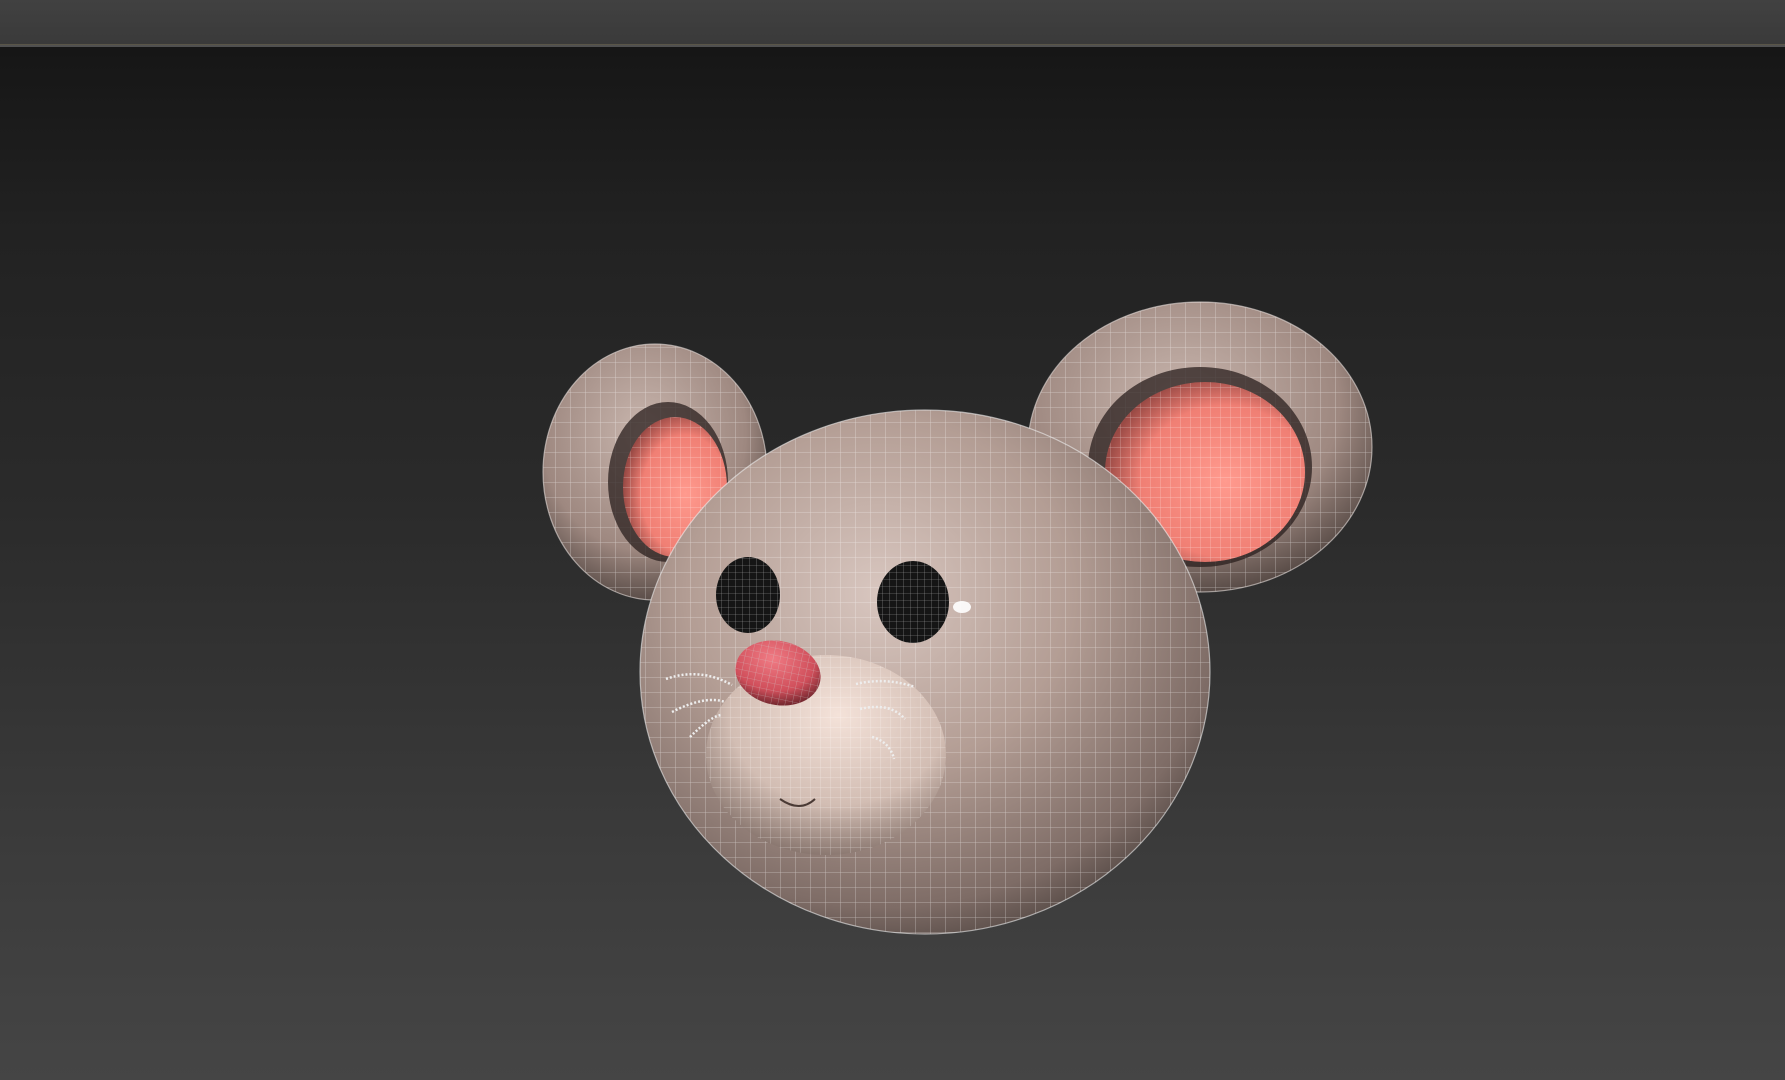 This screenshot has width=1785, height=1080. Describe the element at coordinates (892, 22) in the screenshot. I see `title-bar` at that location.